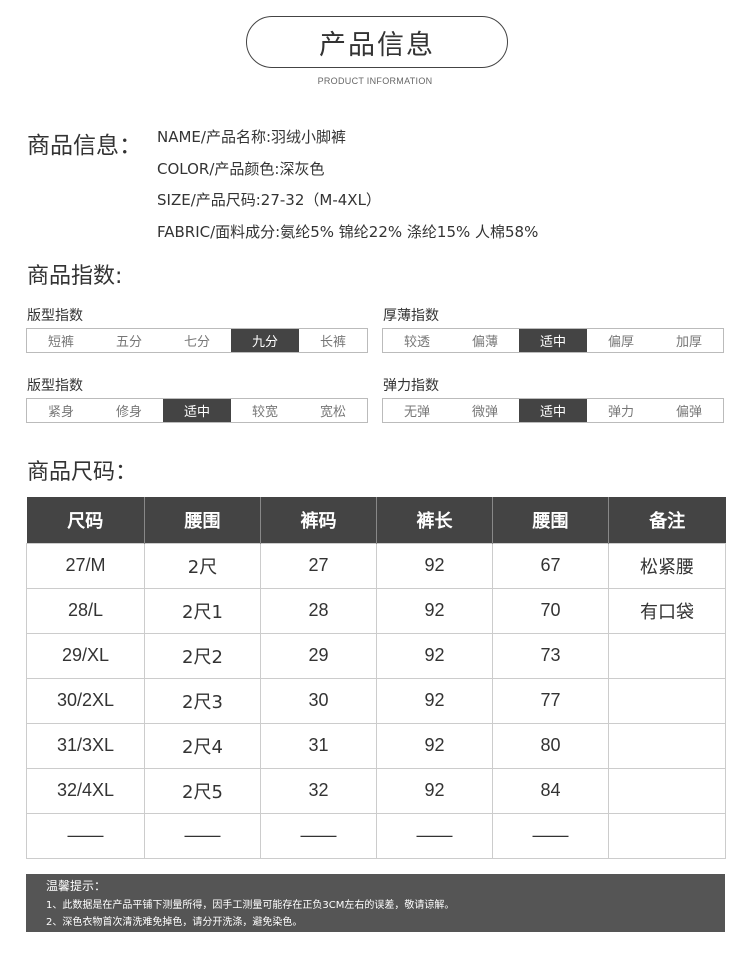 This screenshot has height=957, width=750. What do you see at coordinates (318, 610) in the screenshot?
I see `table-cell: 28` at bounding box center [318, 610].